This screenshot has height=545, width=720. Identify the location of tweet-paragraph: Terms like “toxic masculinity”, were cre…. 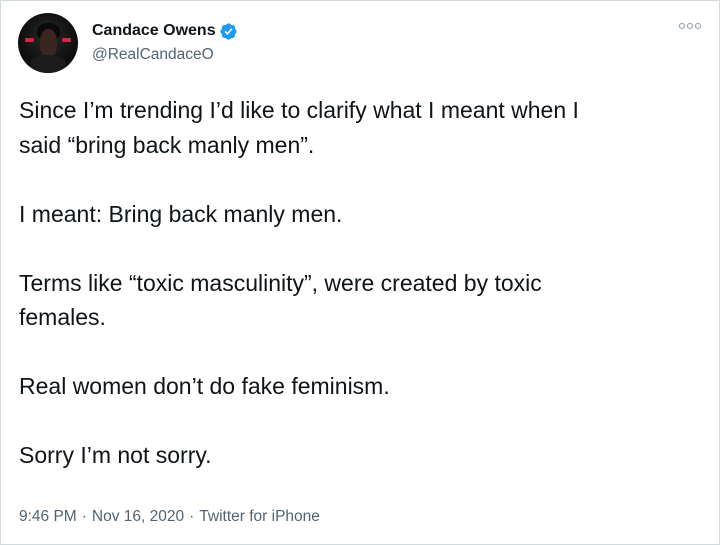
(280, 300).